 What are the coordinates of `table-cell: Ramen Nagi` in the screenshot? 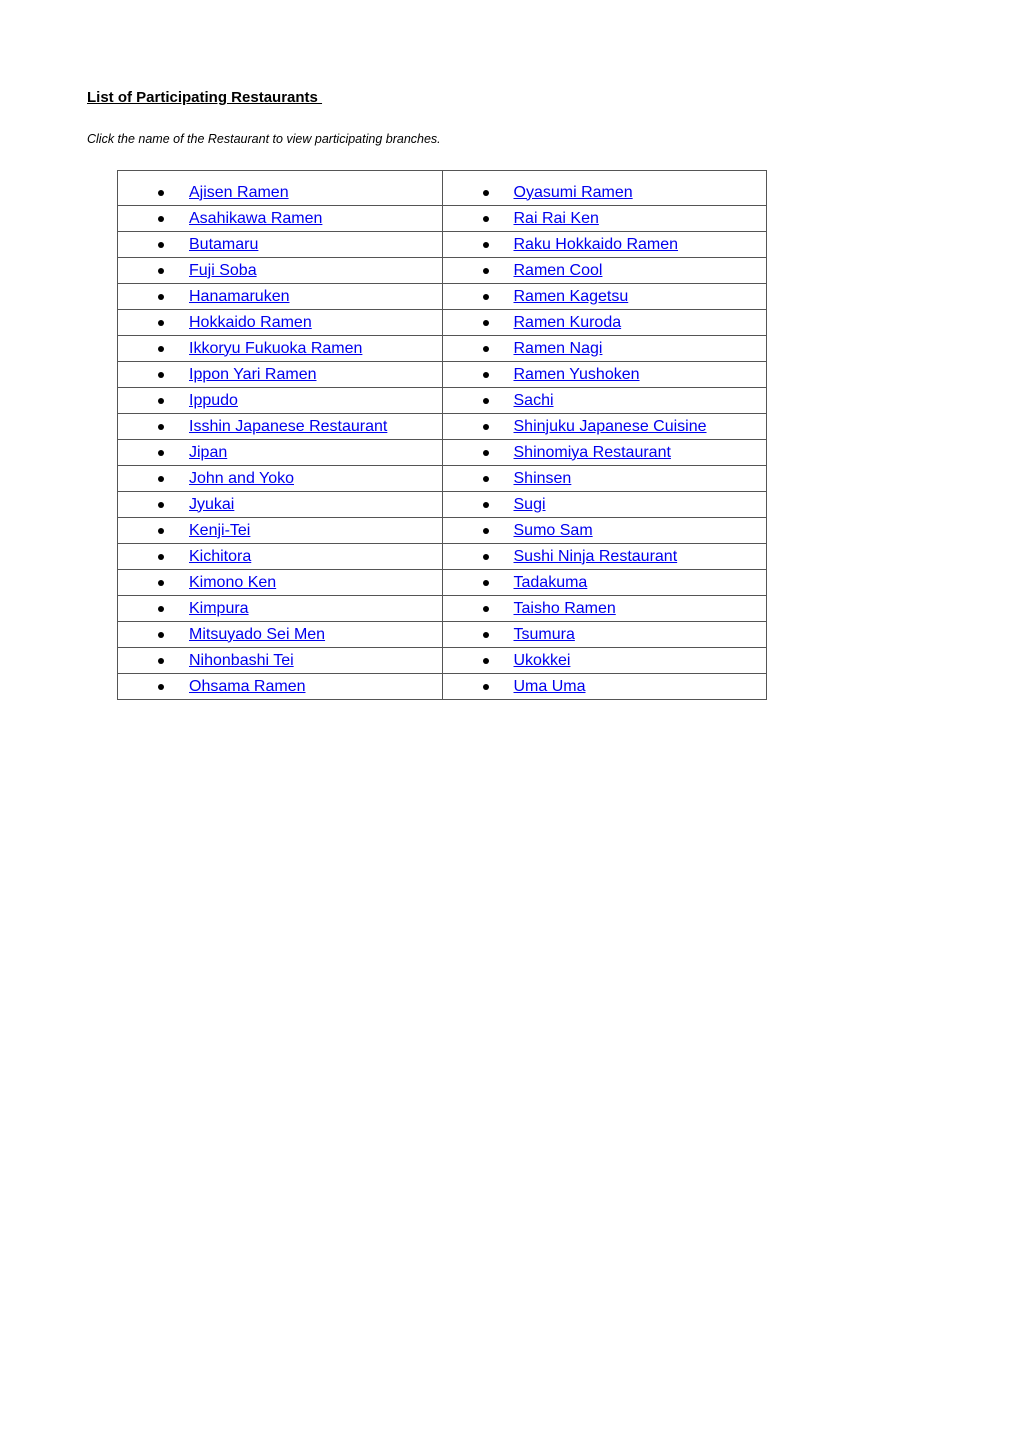 It's located at (604, 348).